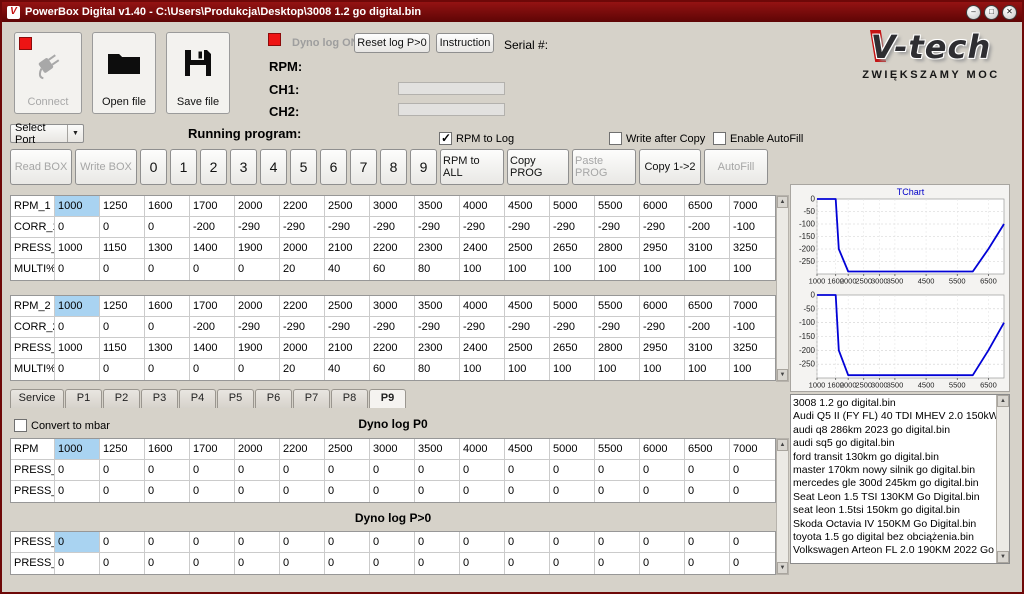  Describe the element at coordinates (662, 348) in the screenshot. I see `table-cell: 2950` at that location.